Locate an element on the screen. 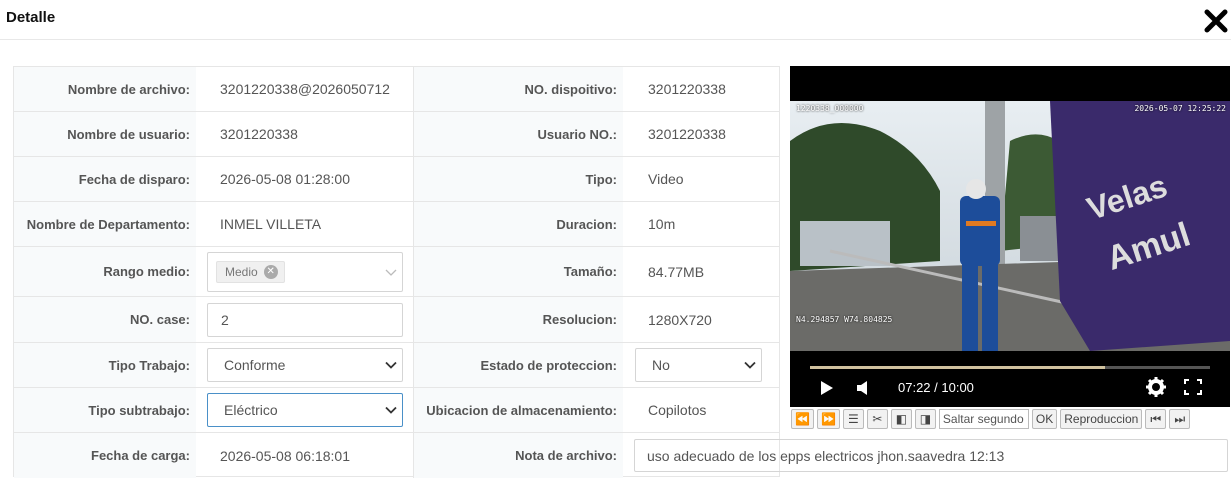  player-controls: 07:22 / 10:00 is located at coordinates (1010, 379).